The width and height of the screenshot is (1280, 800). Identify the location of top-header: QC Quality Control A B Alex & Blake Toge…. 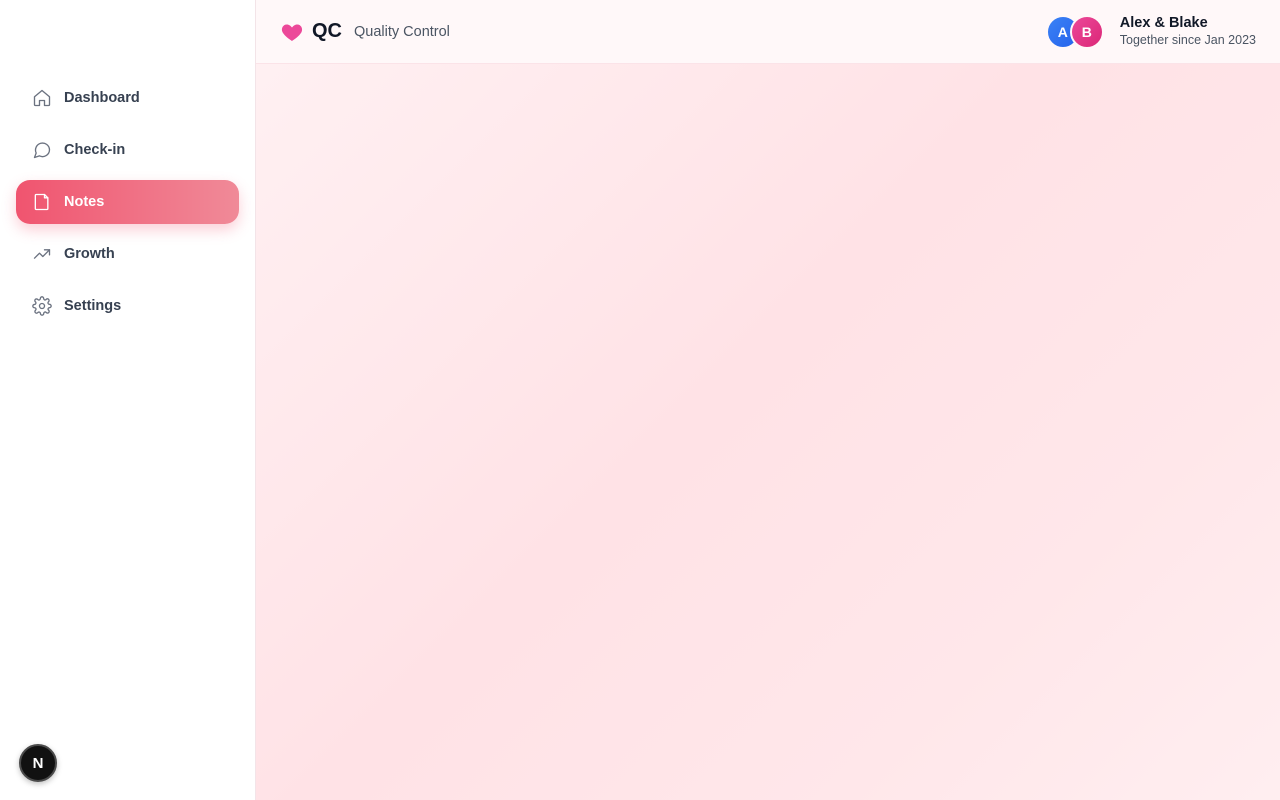
(768, 32).